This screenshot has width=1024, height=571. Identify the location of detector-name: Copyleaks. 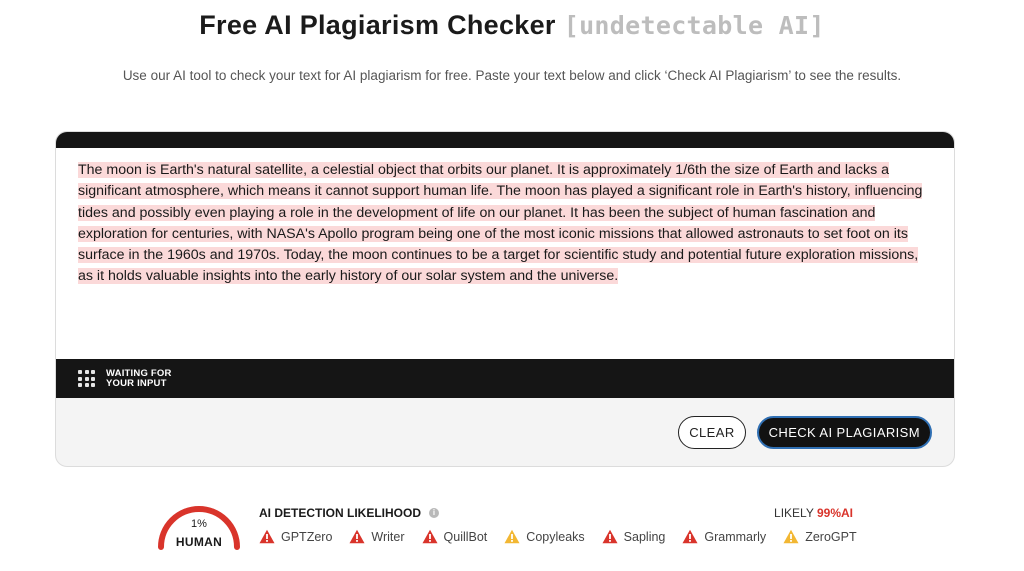
(555, 536).